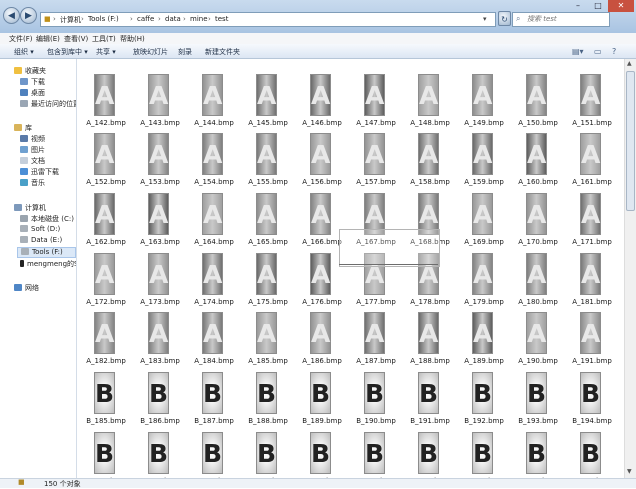 Image resolution: width=636 pixels, height=489 pixels. I want to click on file-item: BB_204.bmp, so click(593, 453).